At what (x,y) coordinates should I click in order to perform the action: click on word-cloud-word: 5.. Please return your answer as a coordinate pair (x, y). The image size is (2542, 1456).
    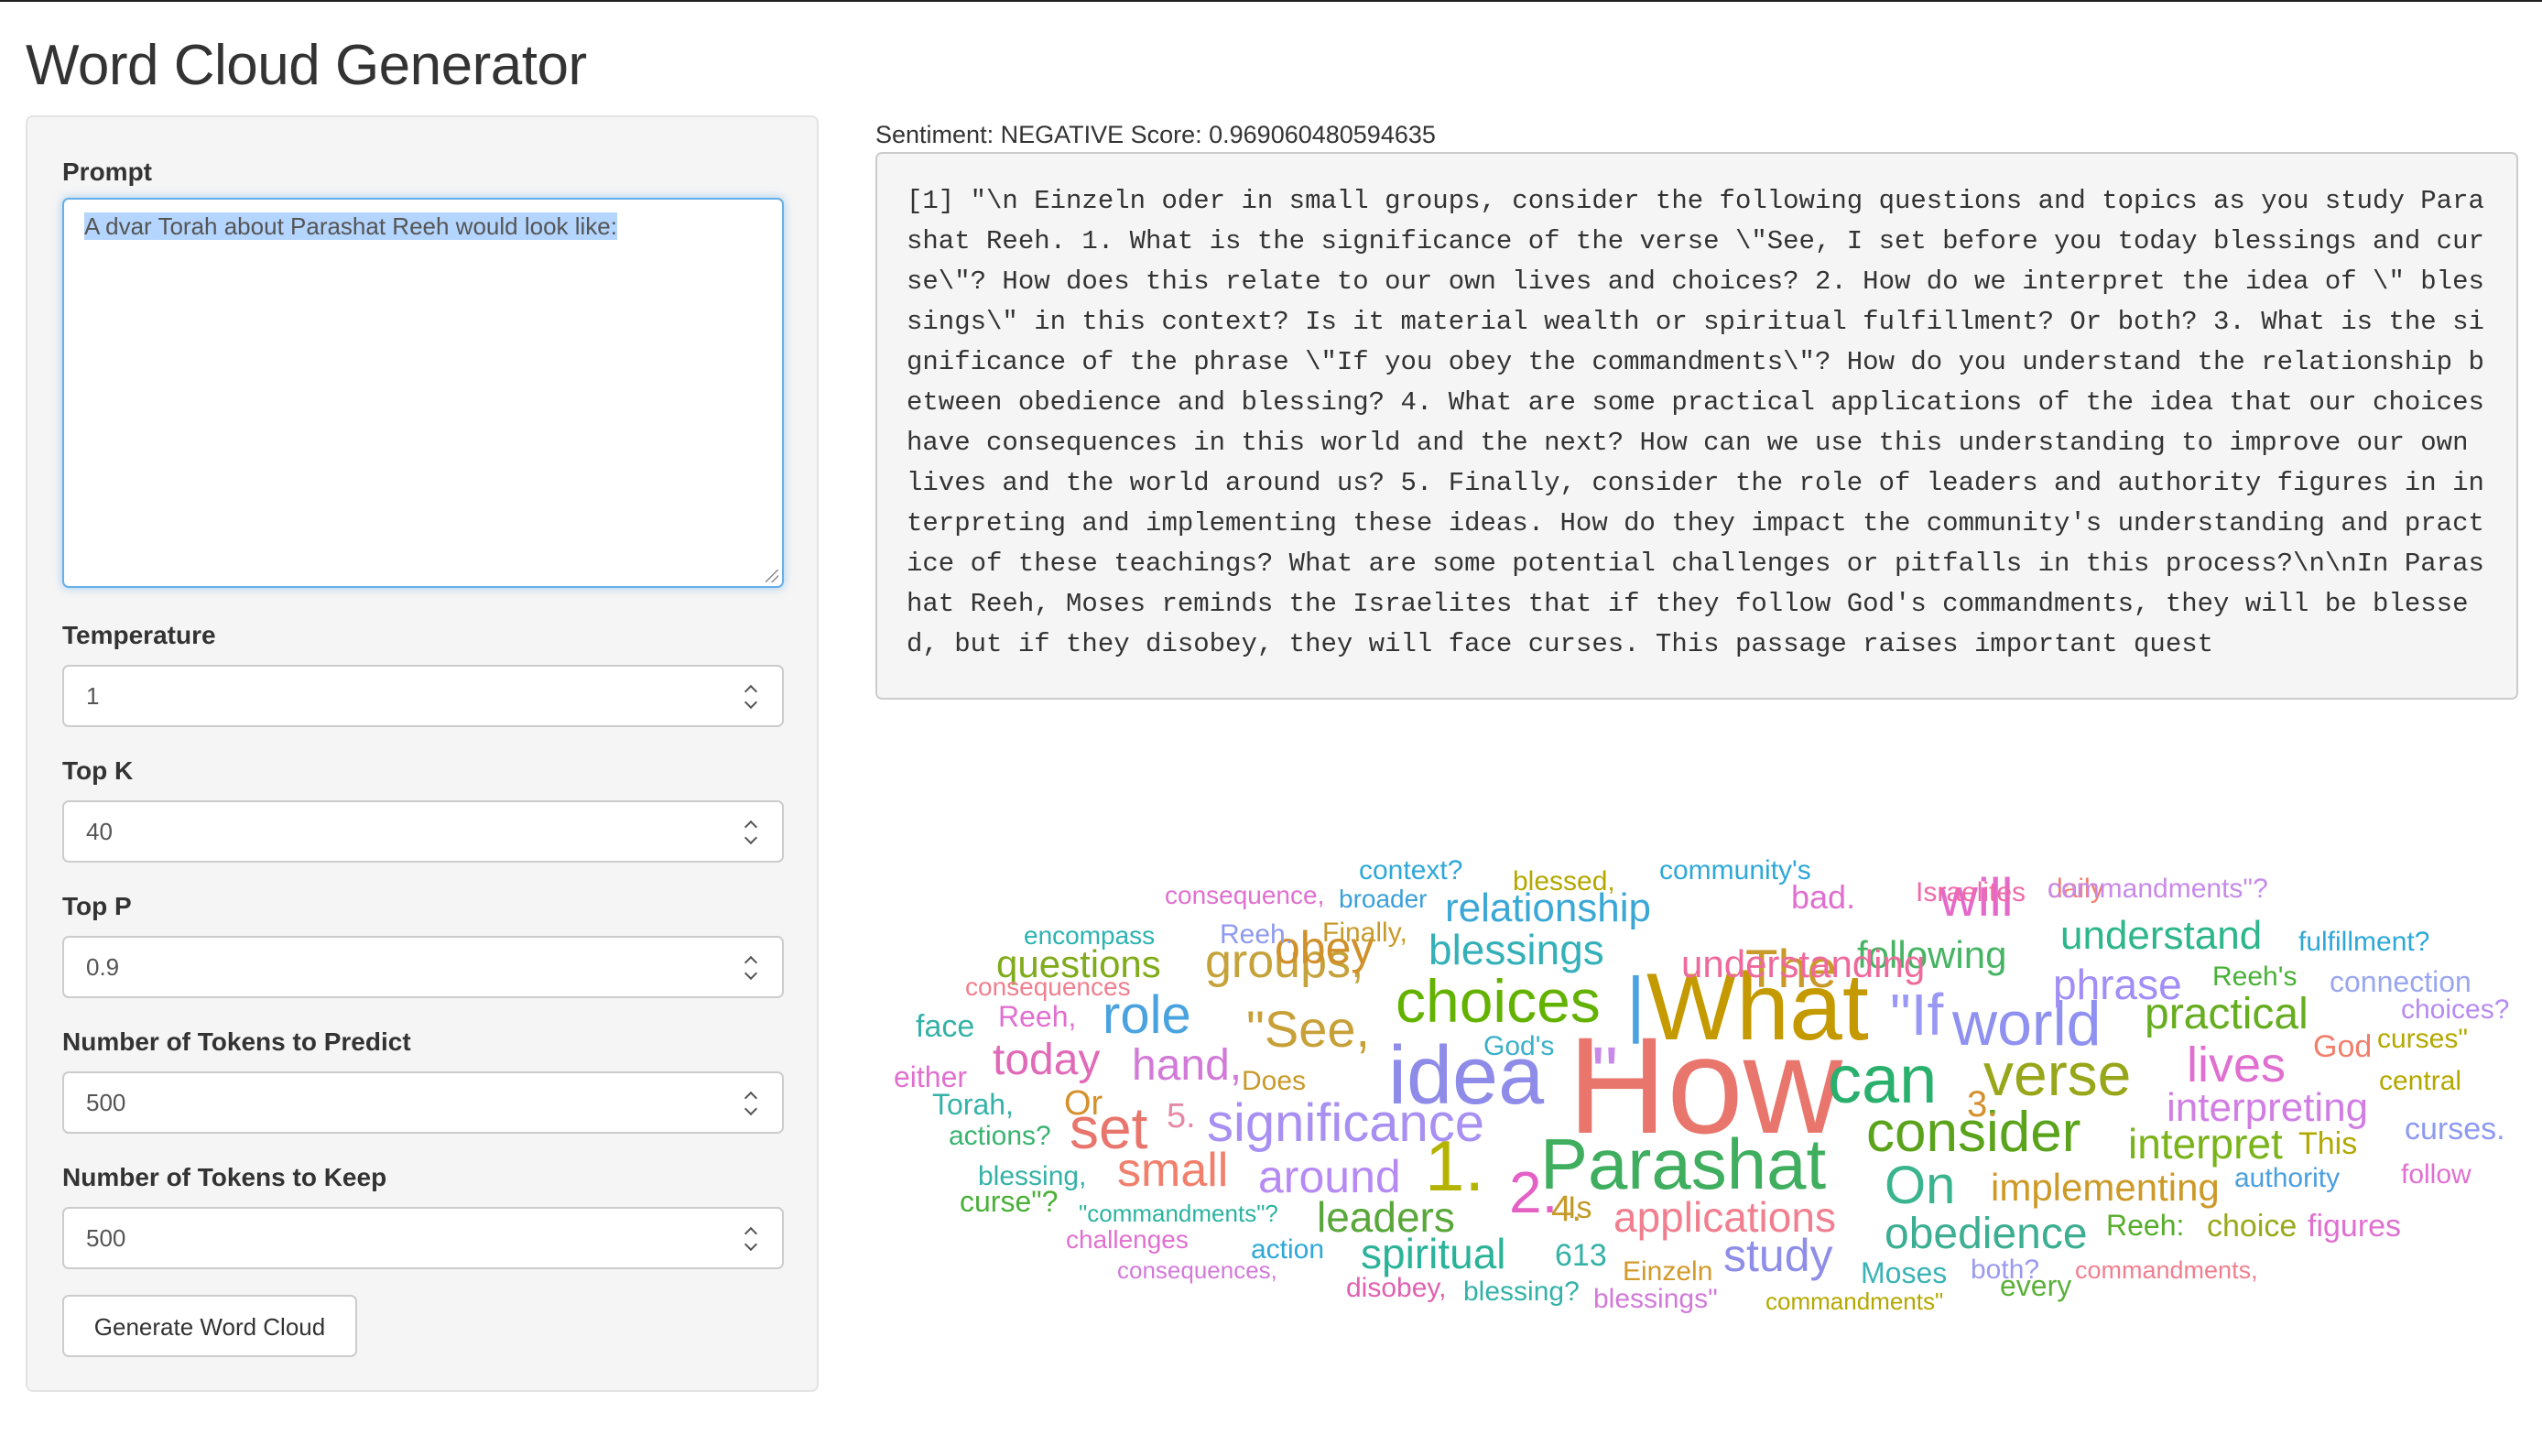
    Looking at the image, I should click on (1181, 1116).